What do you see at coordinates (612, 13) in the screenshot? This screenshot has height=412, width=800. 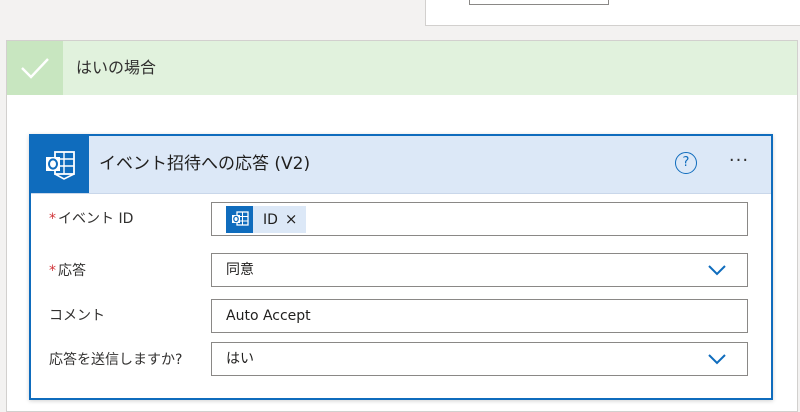 I see `previous-action-card` at bounding box center [612, 13].